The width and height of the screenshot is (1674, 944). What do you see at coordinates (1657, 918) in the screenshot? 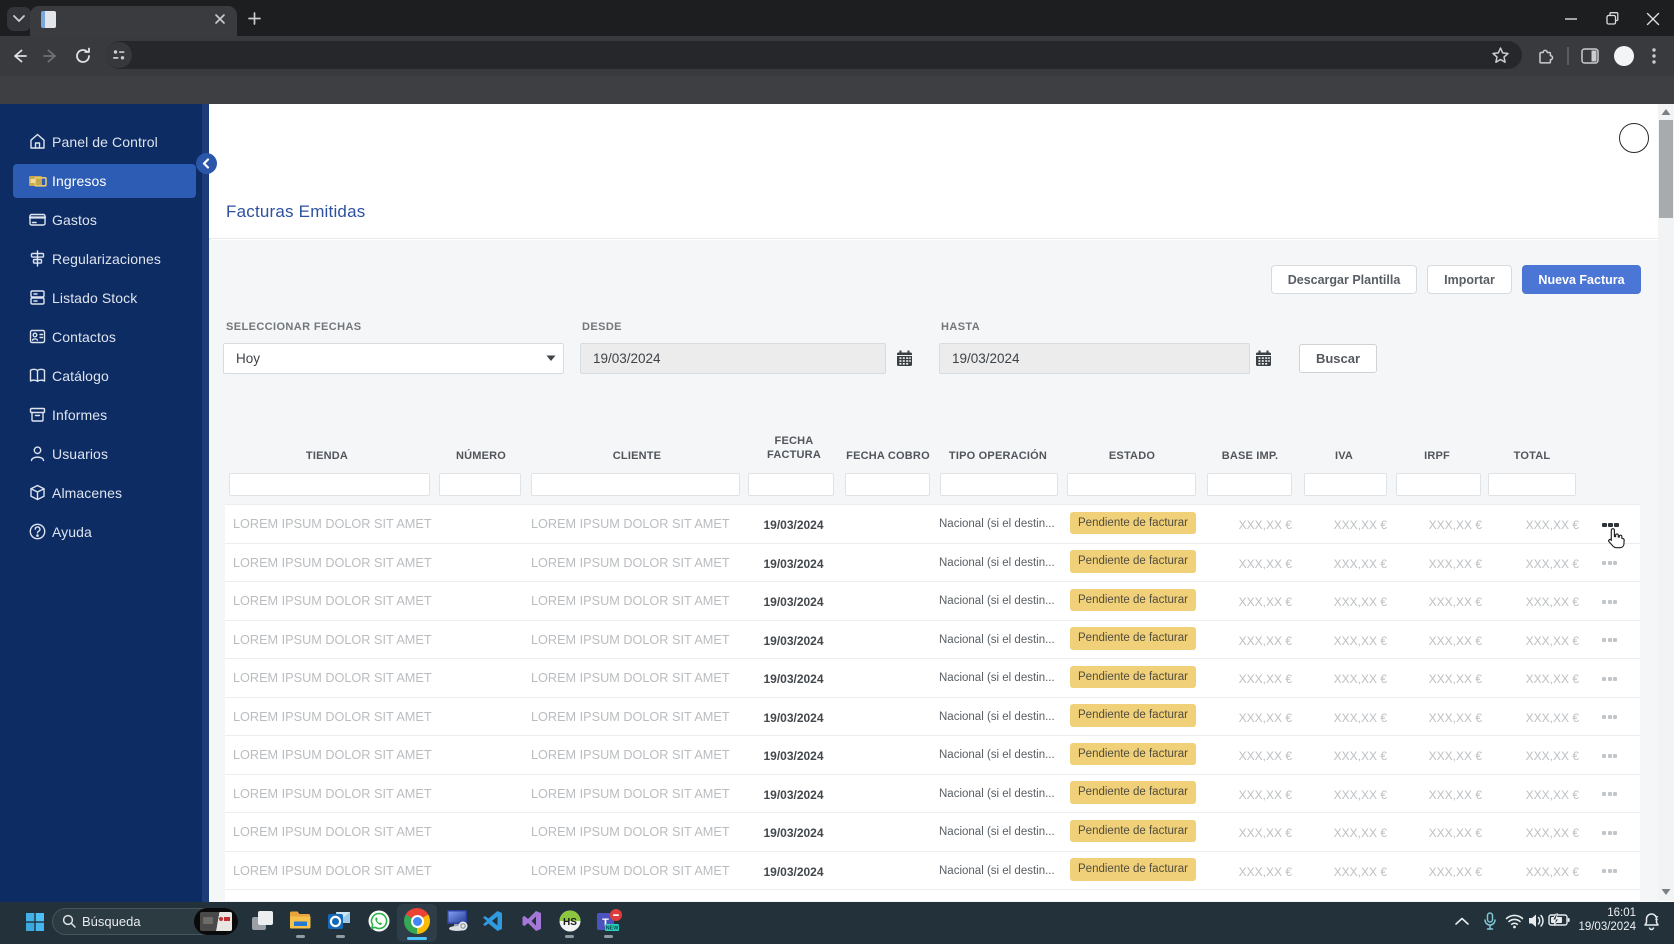
I see `svg-text: z` at bounding box center [1657, 918].